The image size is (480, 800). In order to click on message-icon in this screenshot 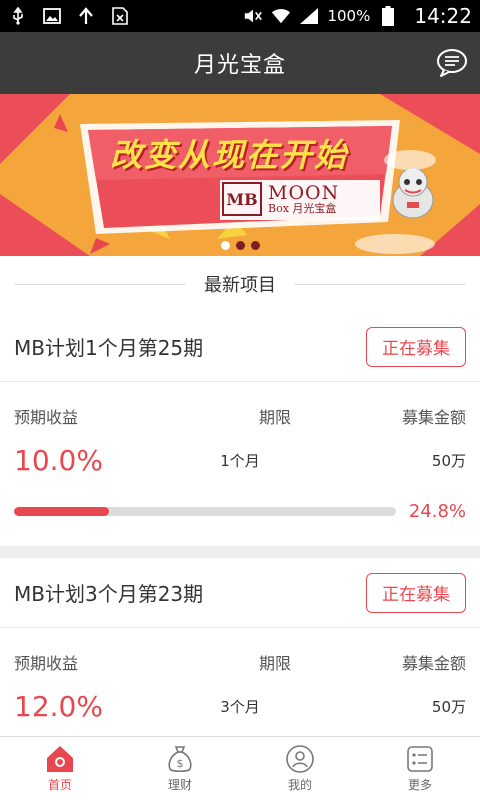, I will do `click(452, 63)`.